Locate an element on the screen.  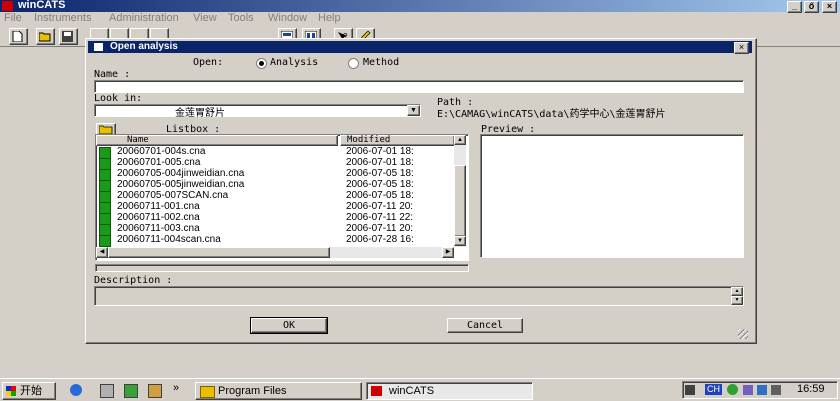
taskbar: 开始 » Program Files winCATS CH 16:59 is located at coordinates (420, 389).